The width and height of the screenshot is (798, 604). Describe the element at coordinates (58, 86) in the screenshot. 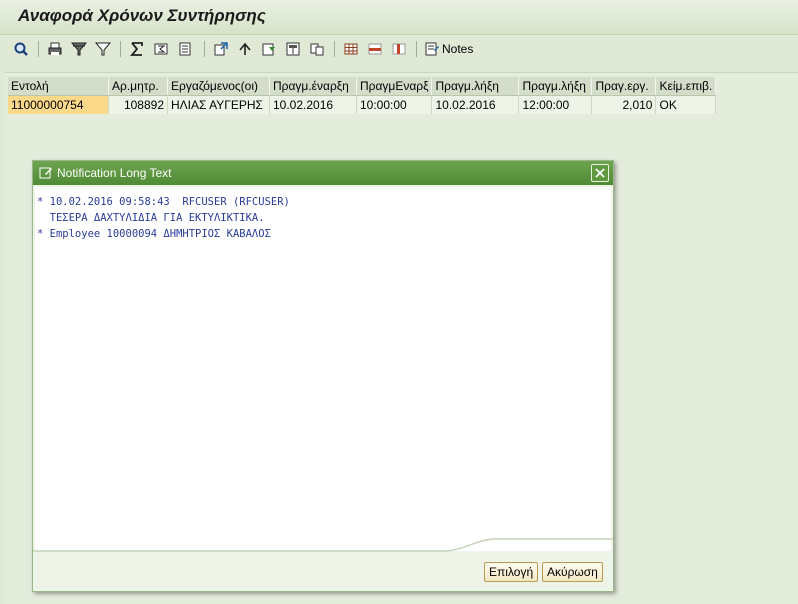

I see `column-header: Εντολή` at that location.